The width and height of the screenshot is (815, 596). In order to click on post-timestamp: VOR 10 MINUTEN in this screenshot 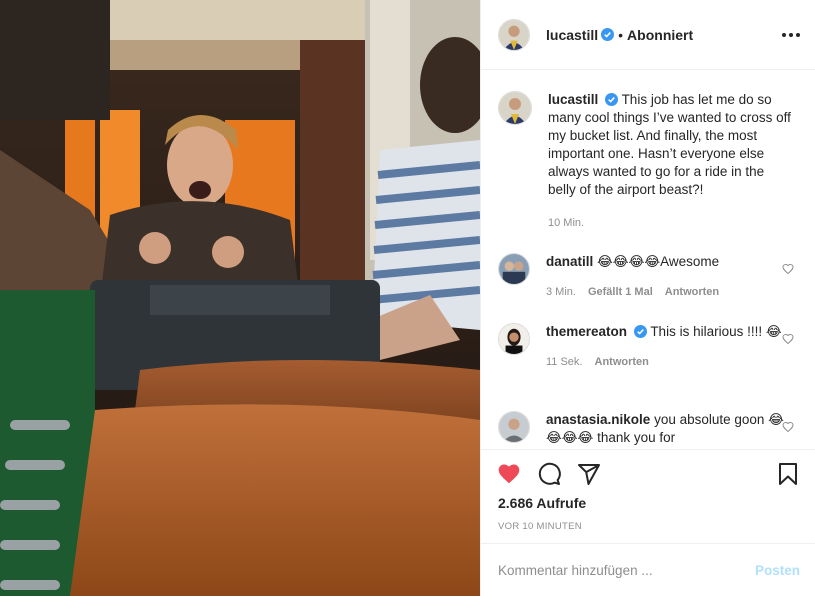, I will do `click(540, 526)`.